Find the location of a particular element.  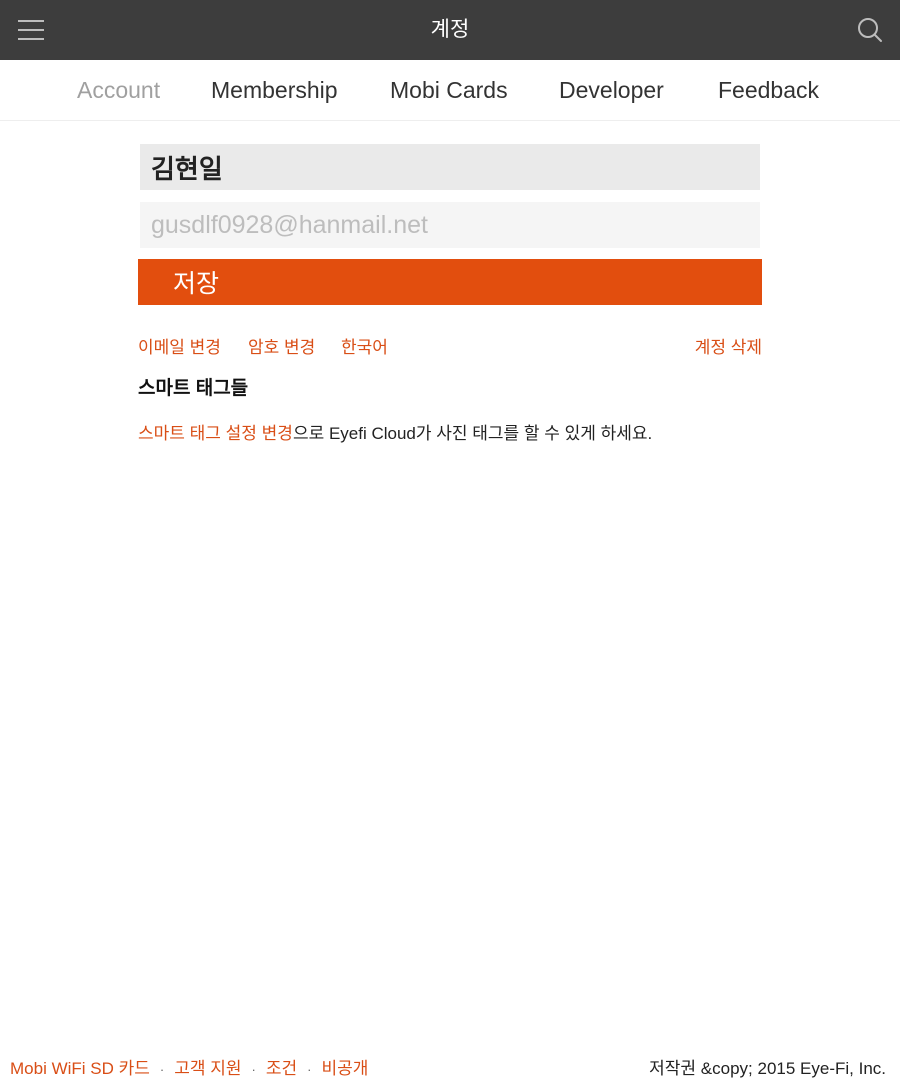

footer-link-privacy: 비공개 is located at coordinates (345, 1068).